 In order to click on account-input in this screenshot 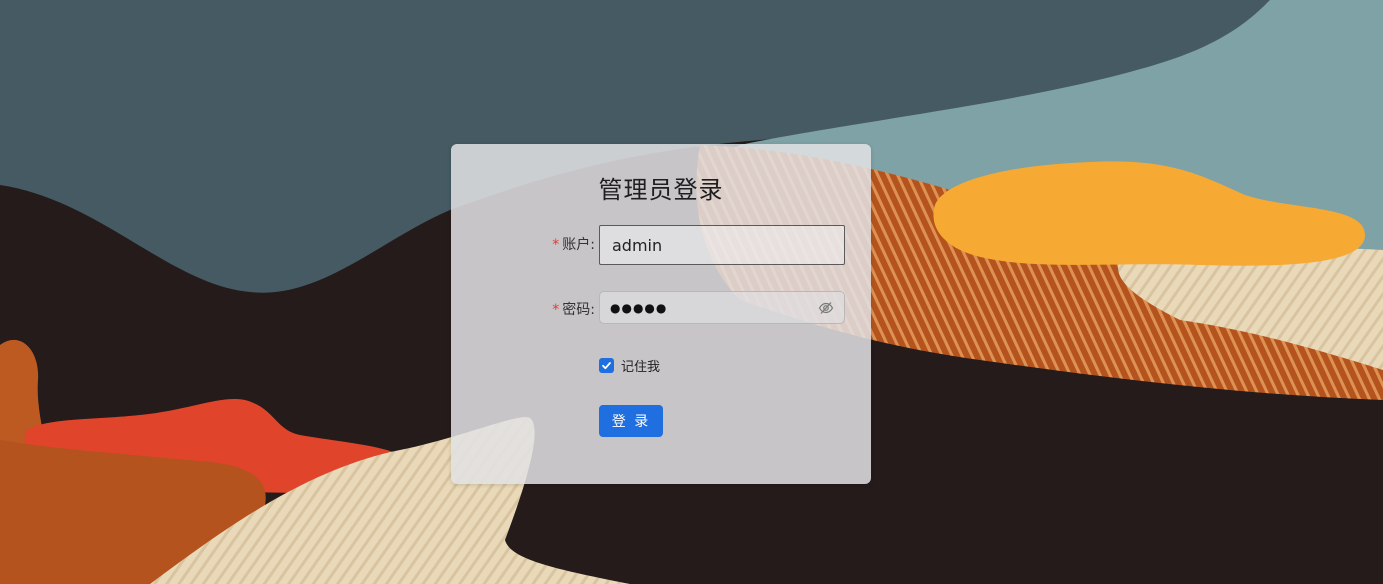, I will do `click(722, 245)`.